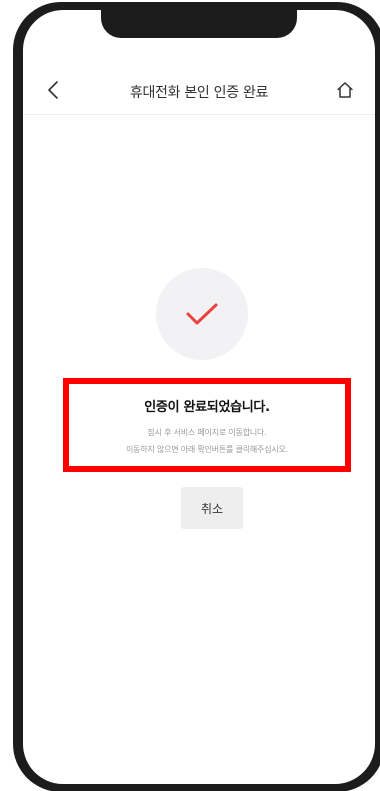 The width and height of the screenshot is (380, 791). Describe the element at coordinates (199, 24) in the screenshot. I see `phone-notch` at that location.